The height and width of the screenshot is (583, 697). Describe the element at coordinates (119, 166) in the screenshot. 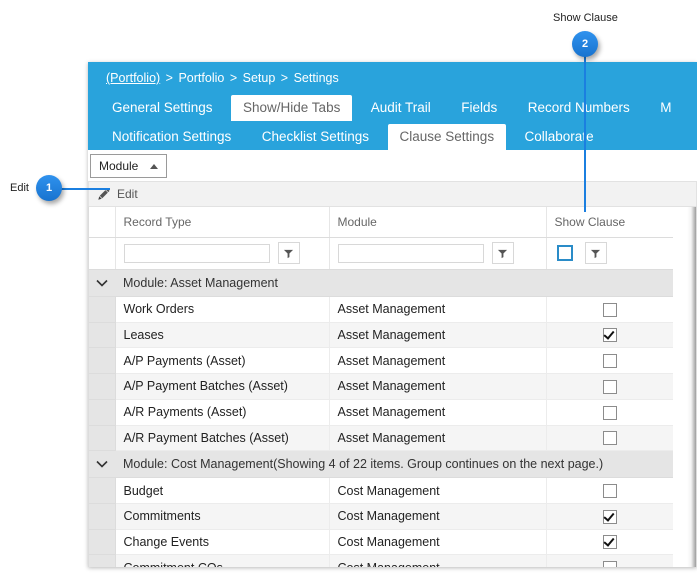

I see `module-sort-button-label: Module` at that location.